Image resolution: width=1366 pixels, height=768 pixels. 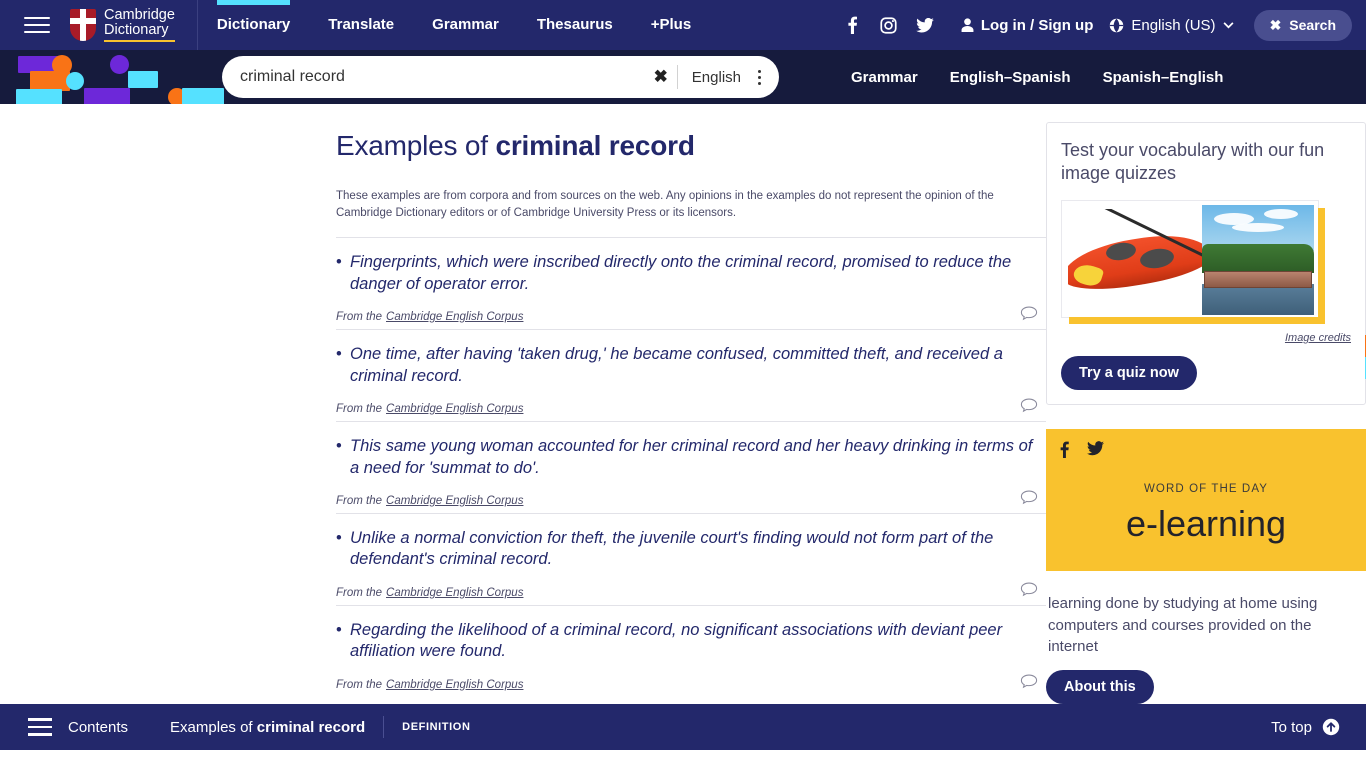 I want to click on try-a-quiz-button: Try a quiz now, so click(x=1129, y=372).